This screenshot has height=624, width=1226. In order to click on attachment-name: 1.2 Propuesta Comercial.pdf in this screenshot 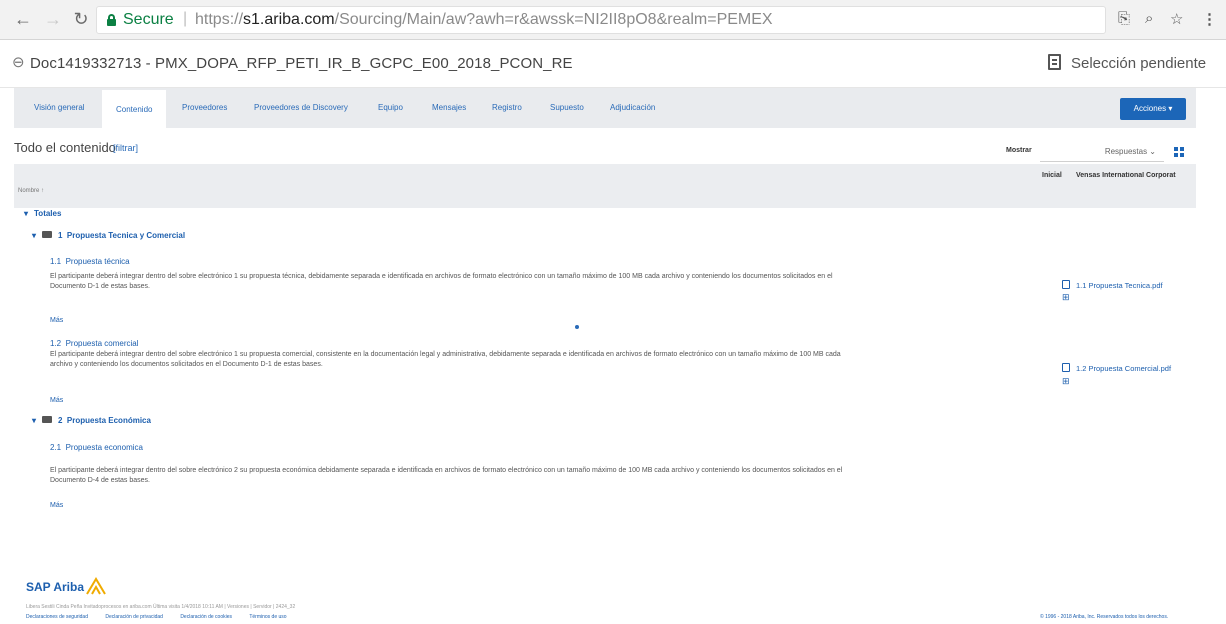, I will do `click(1123, 368)`.